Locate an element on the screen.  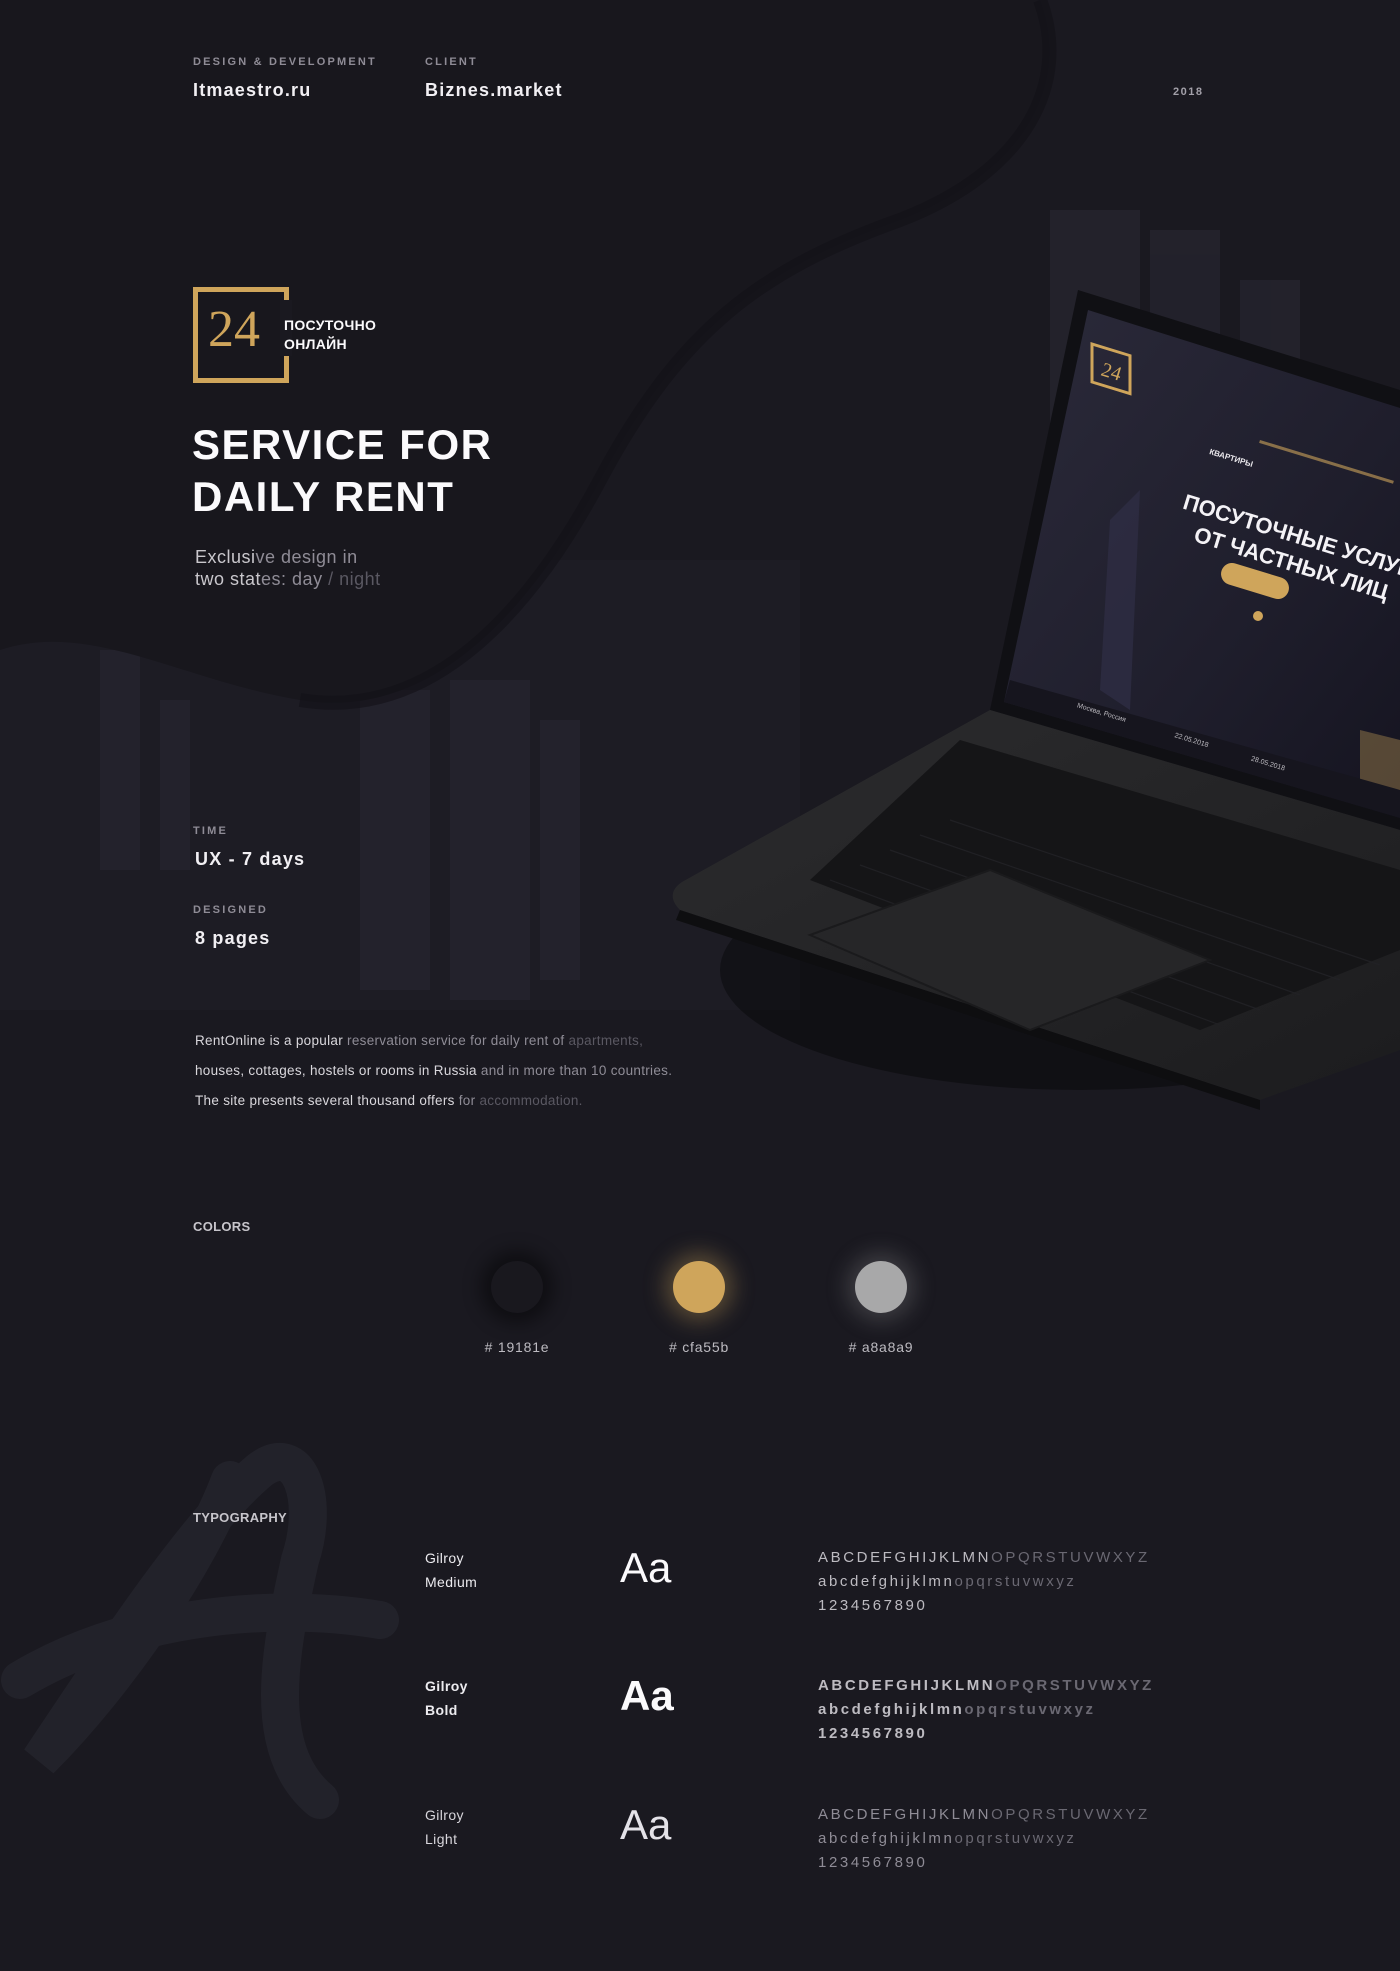
font-light-sample: Aa is located at coordinates (646, 1824).